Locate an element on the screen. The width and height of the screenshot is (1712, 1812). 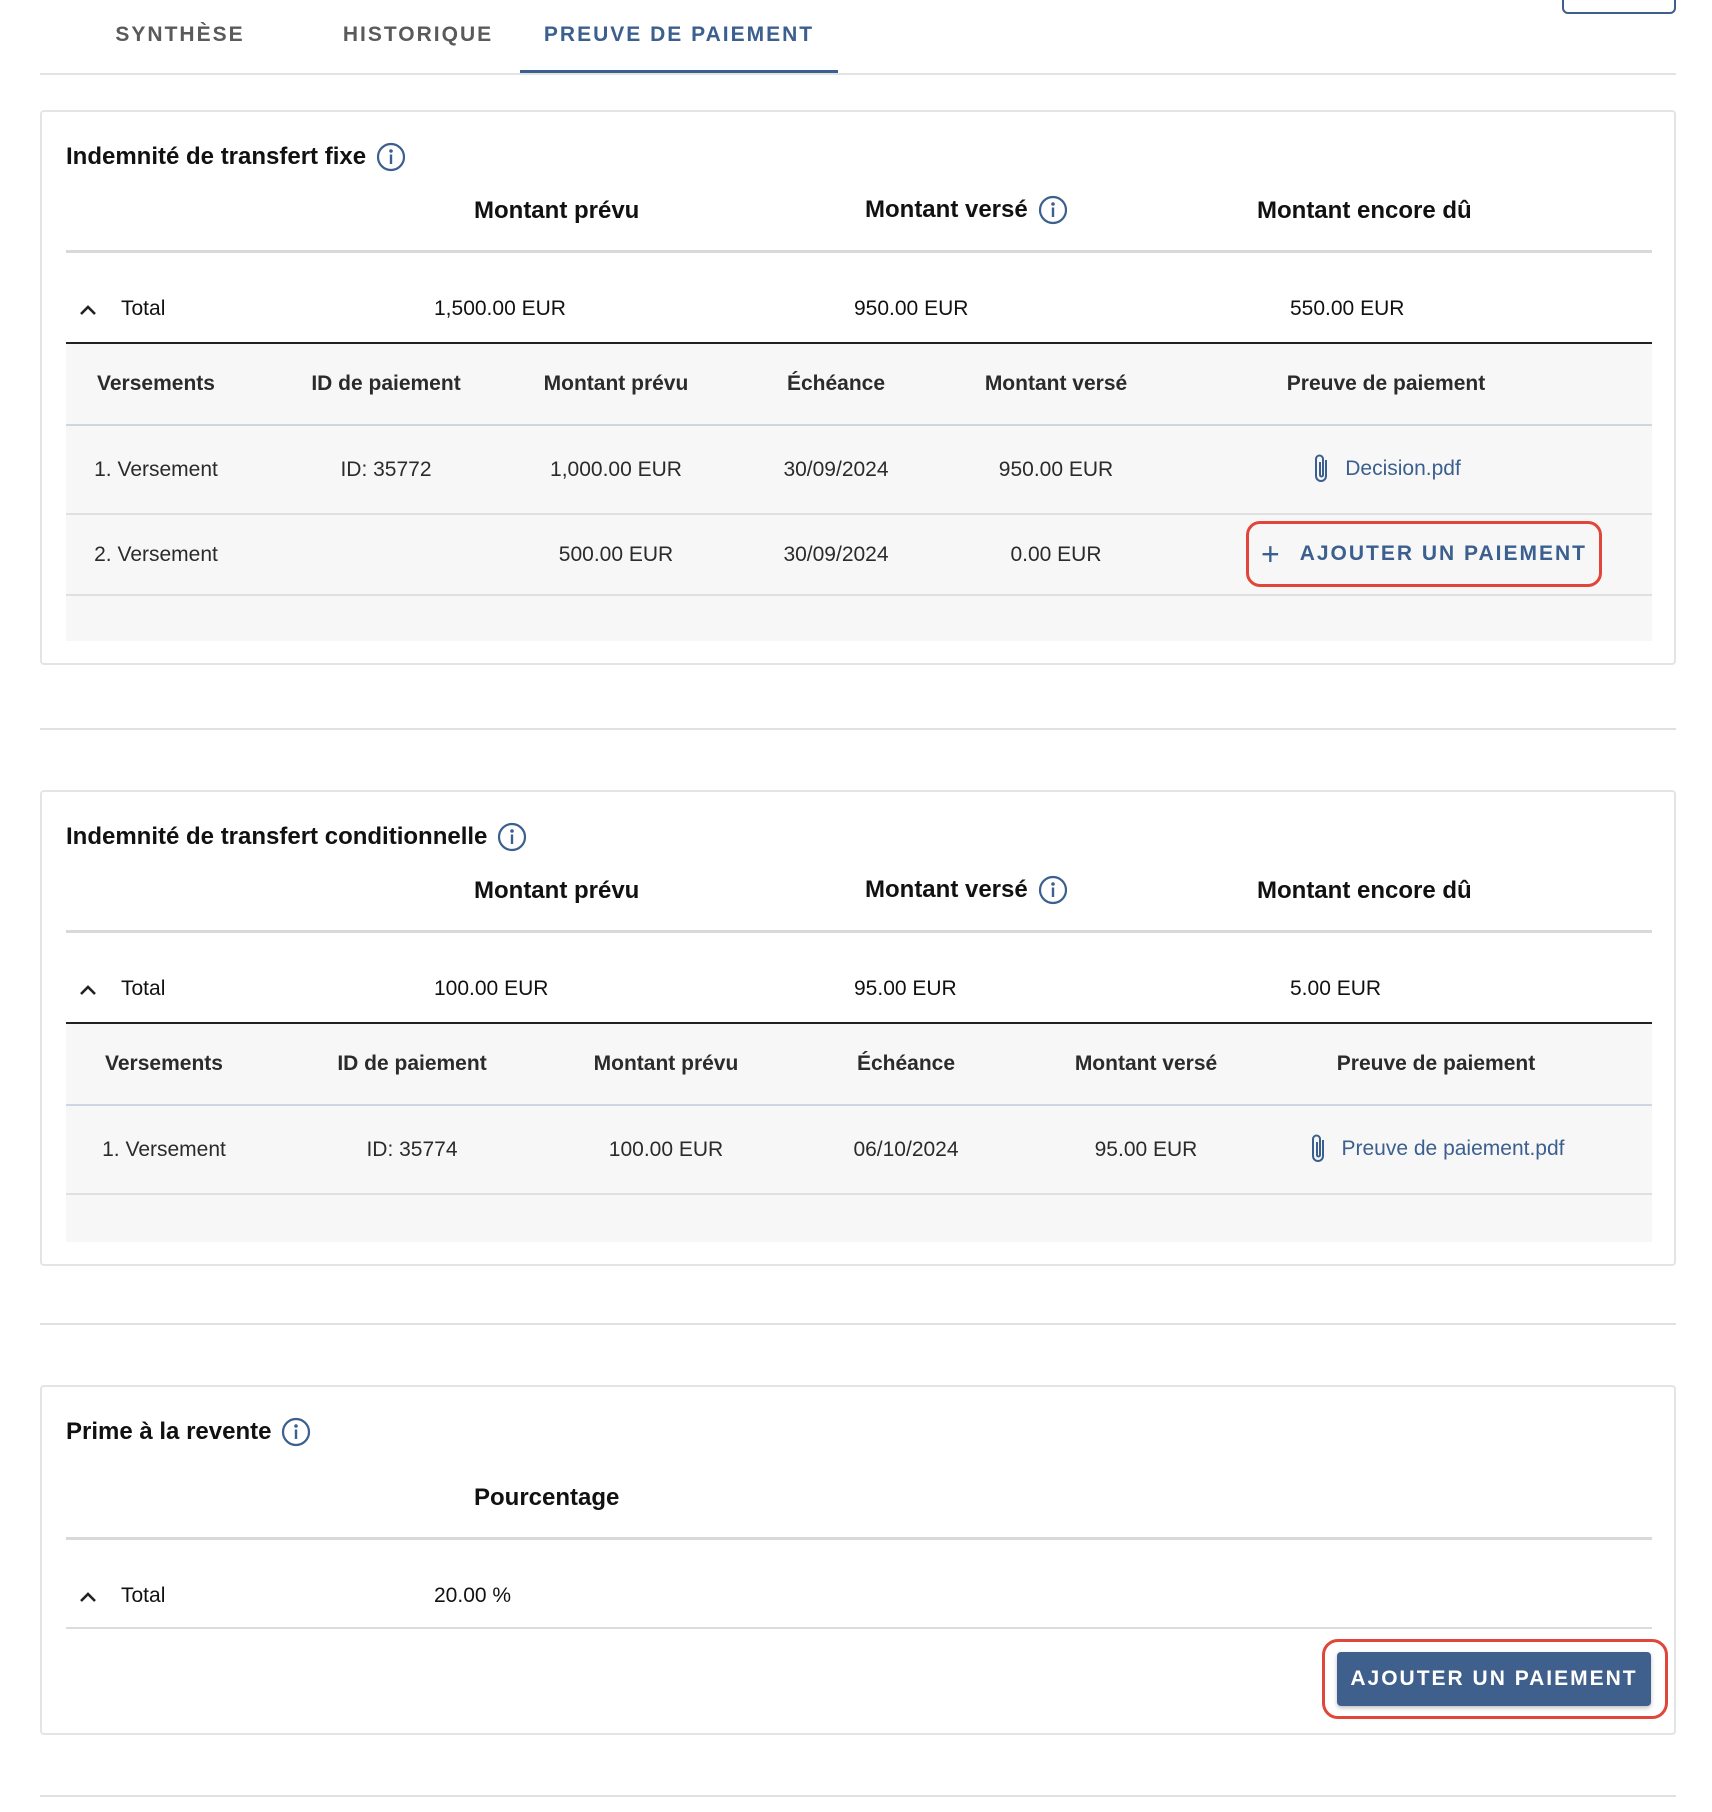
add-payment-button: + AJOUTER UN PAIEMENT is located at coordinates (1424, 554).